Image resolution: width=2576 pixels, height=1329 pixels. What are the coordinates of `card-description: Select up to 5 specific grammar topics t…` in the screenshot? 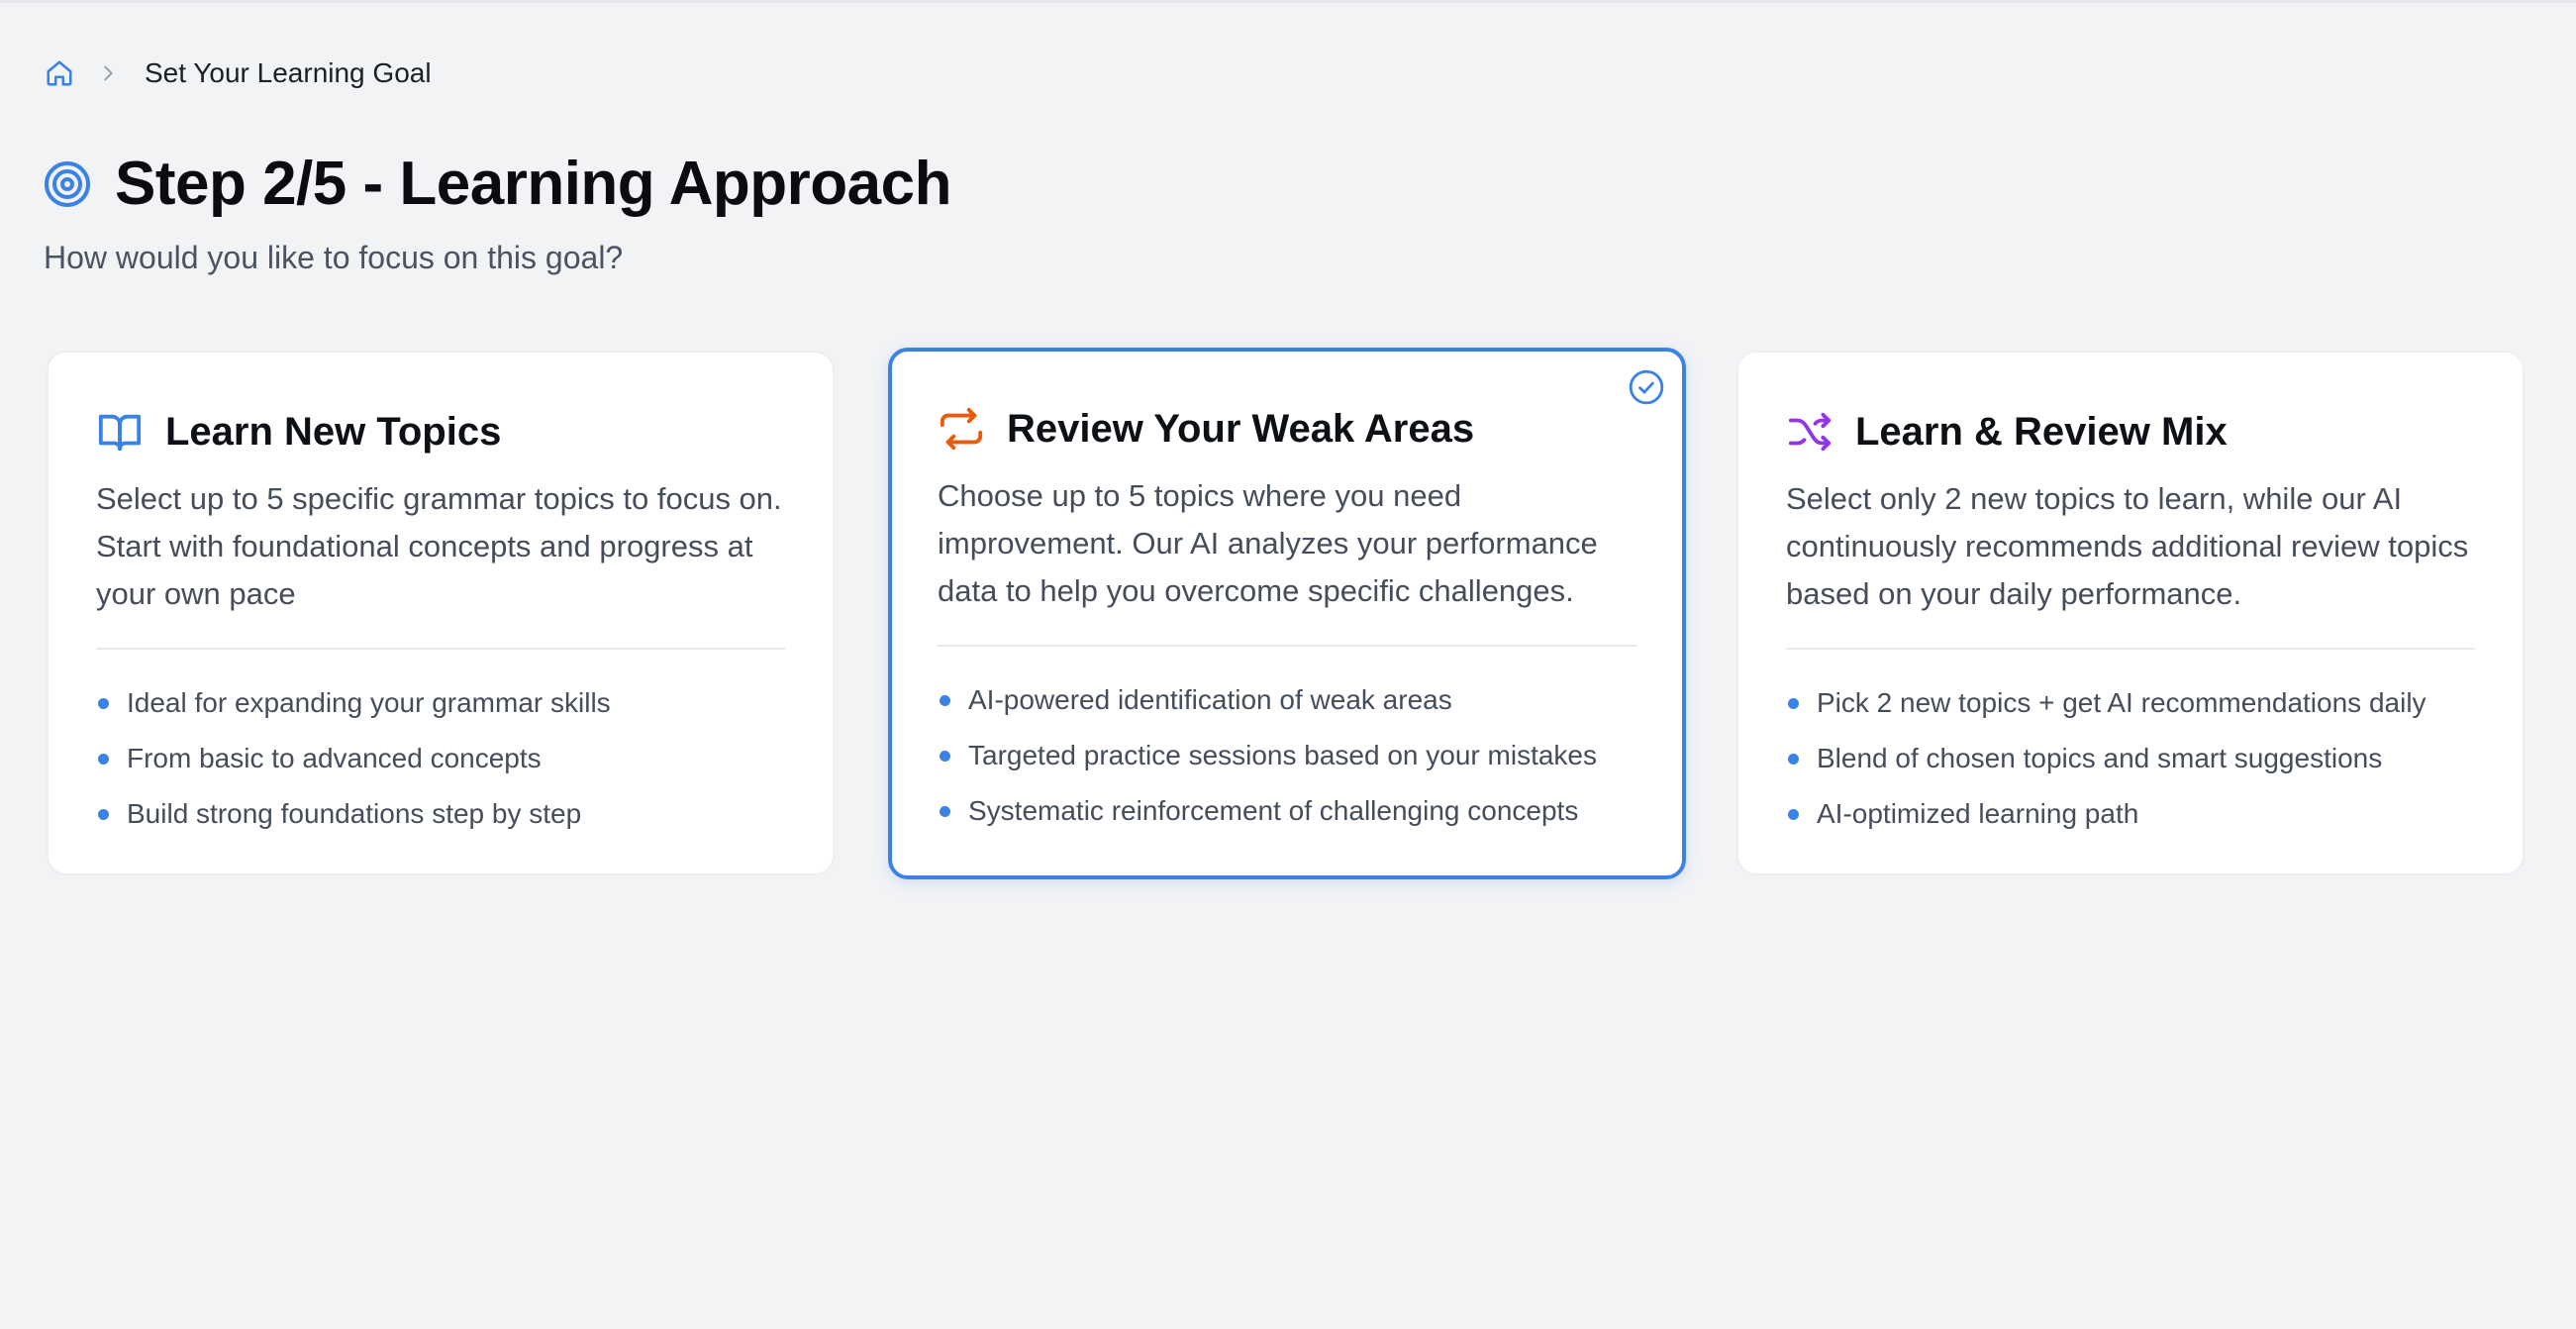 It's located at (439, 546).